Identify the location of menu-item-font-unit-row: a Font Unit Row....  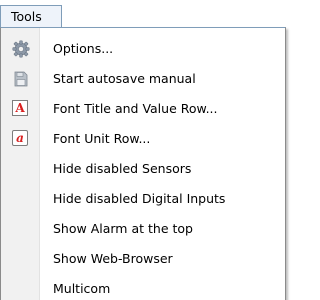
(143, 139).